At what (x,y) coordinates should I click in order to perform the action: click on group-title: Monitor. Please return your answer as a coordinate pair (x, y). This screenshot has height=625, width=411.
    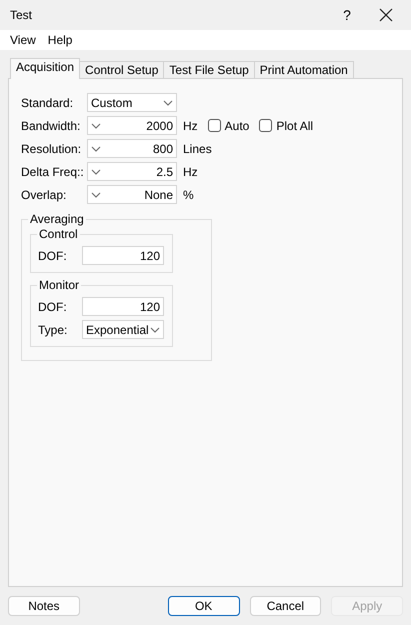
    Looking at the image, I should click on (59, 285).